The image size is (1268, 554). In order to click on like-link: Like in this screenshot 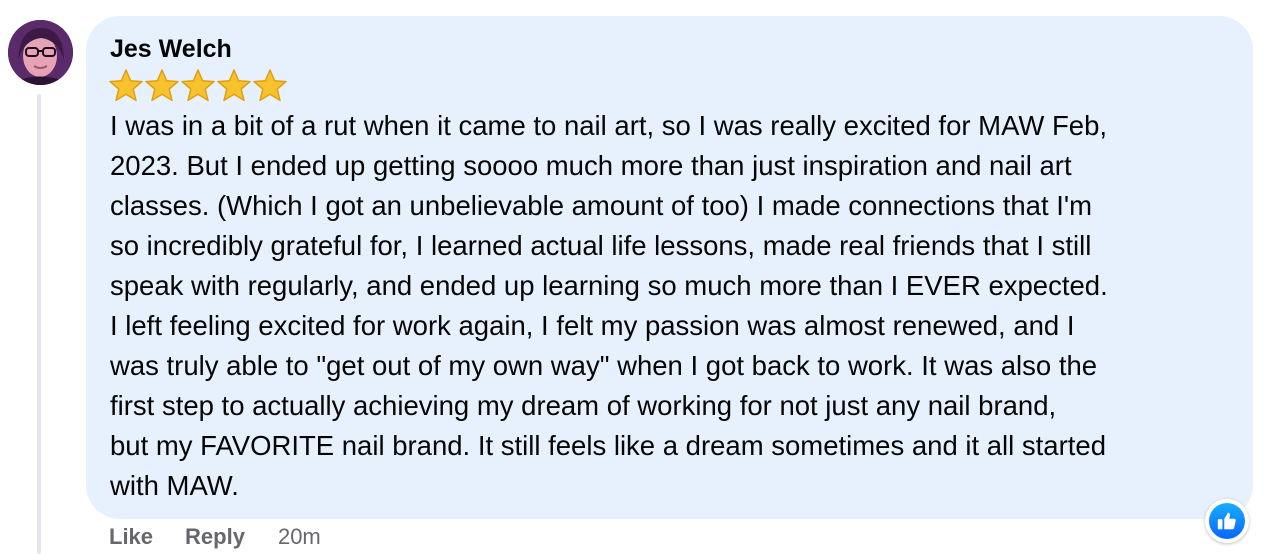, I will do `click(131, 537)`.